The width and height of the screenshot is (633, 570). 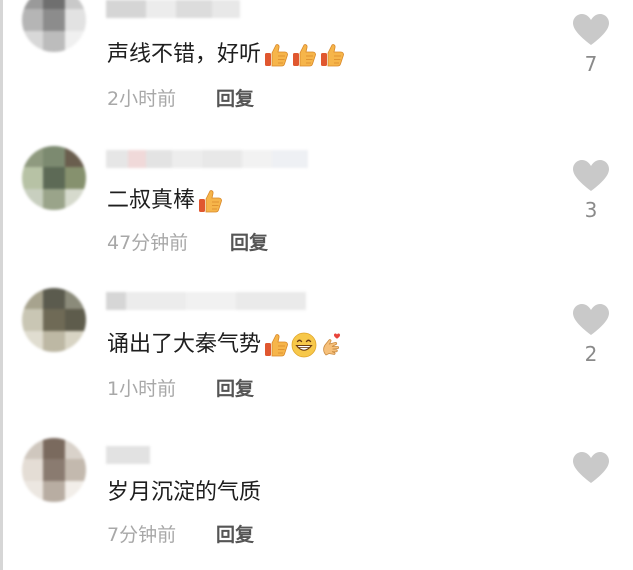 What do you see at coordinates (142, 389) in the screenshot?
I see `timestamp: 1小时前` at bounding box center [142, 389].